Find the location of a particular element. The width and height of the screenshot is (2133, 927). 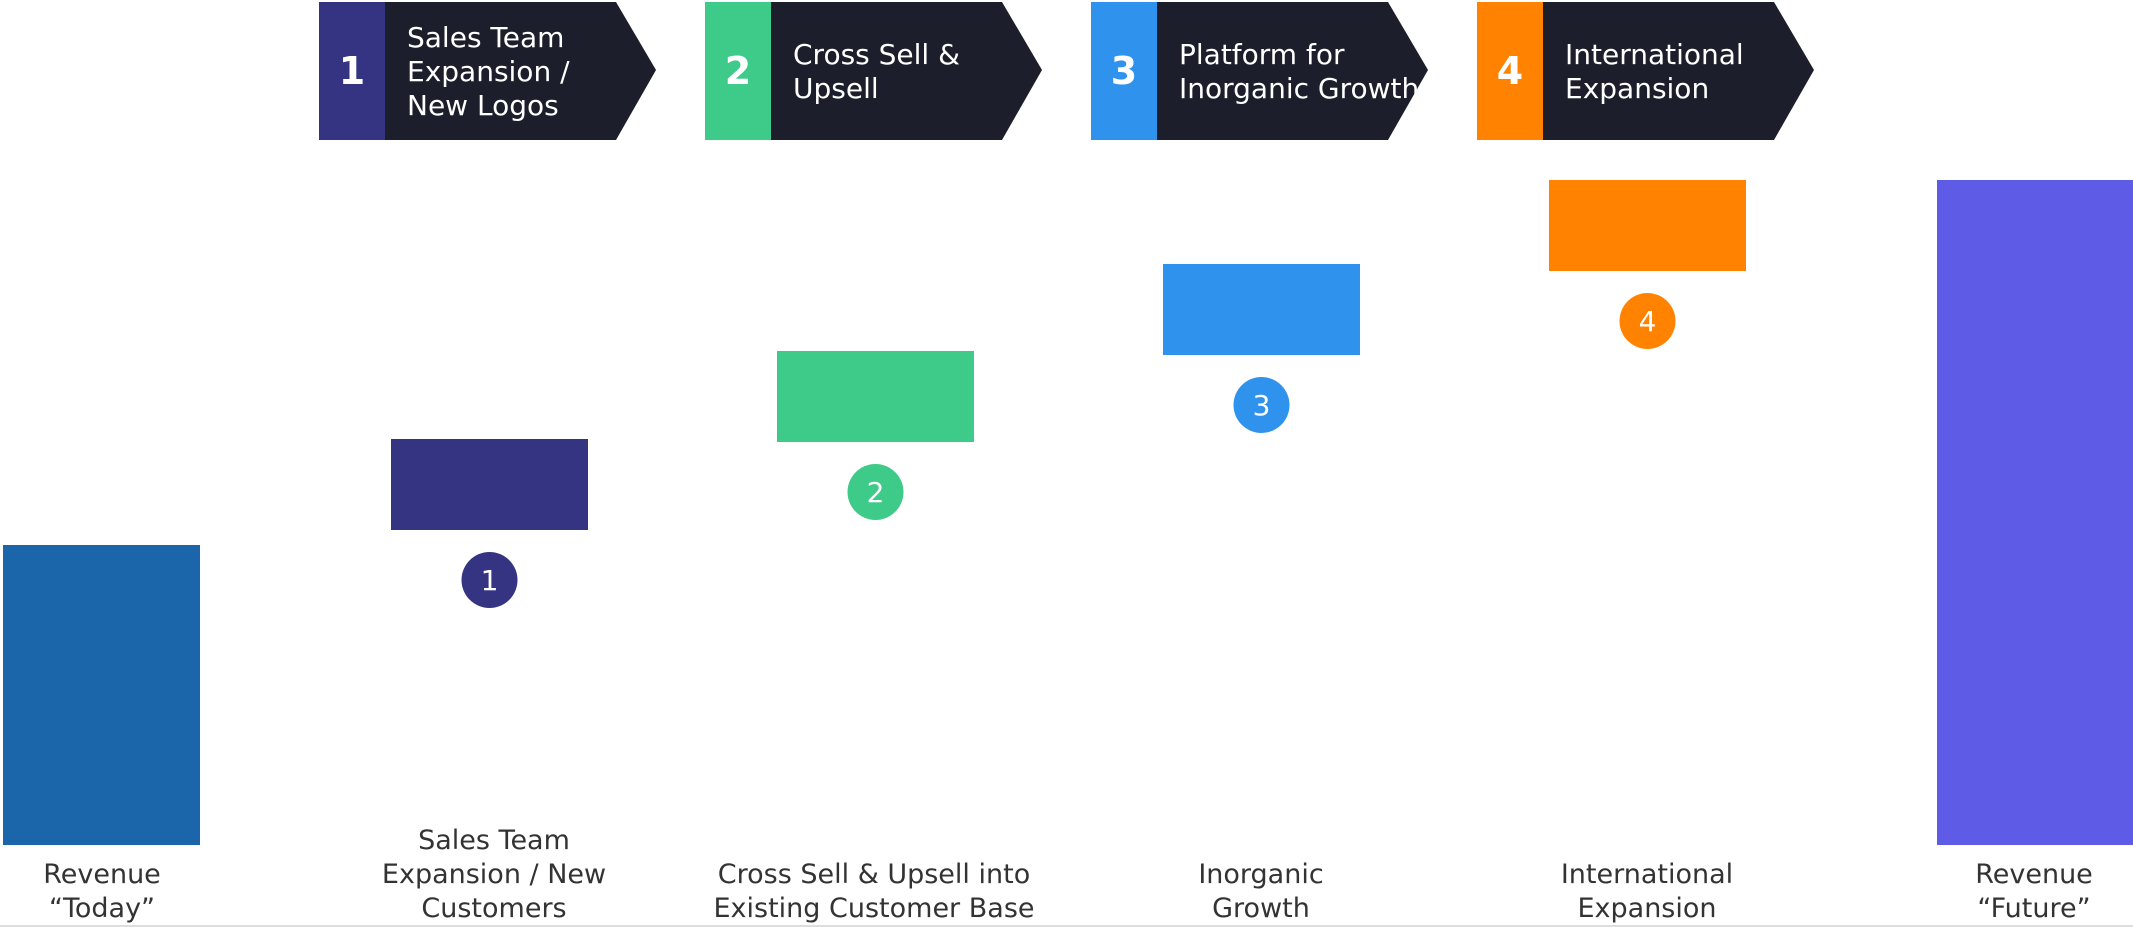

step-marker-number: 2 is located at coordinates (876, 492).